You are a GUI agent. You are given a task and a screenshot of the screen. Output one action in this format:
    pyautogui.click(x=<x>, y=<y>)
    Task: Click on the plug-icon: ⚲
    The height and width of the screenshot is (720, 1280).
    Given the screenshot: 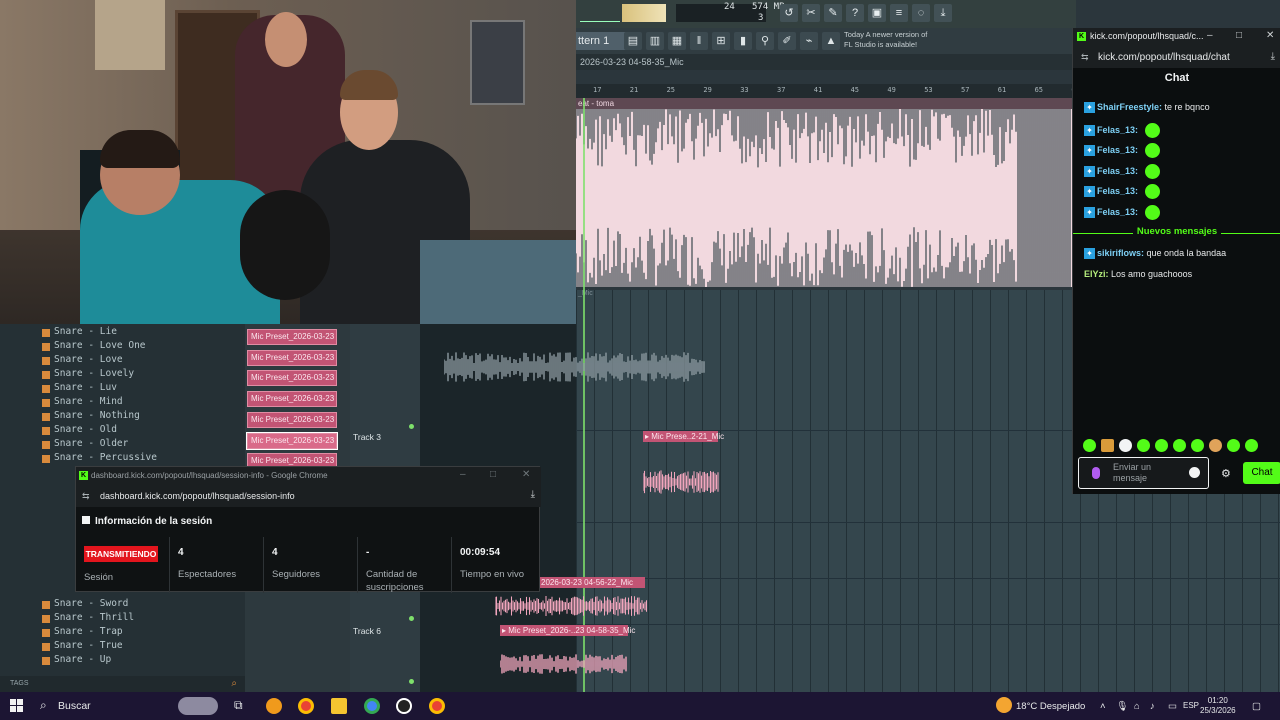 What is the action you would take?
    pyautogui.click(x=765, y=41)
    